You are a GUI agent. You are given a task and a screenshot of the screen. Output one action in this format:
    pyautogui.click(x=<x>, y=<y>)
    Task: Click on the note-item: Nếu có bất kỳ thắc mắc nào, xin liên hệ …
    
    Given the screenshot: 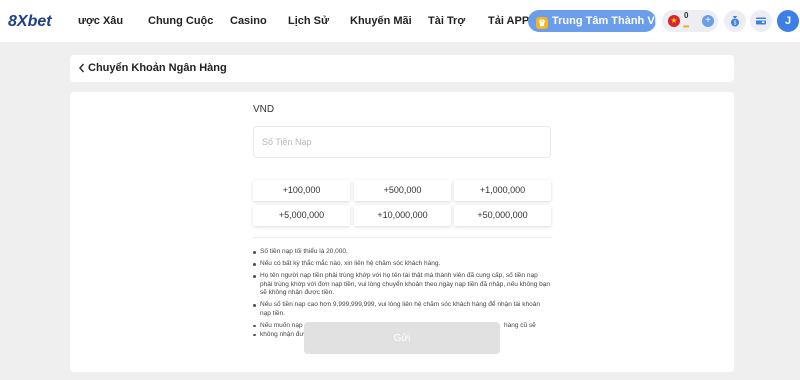 What is the action you would take?
    pyautogui.click(x=402, y=264)
    